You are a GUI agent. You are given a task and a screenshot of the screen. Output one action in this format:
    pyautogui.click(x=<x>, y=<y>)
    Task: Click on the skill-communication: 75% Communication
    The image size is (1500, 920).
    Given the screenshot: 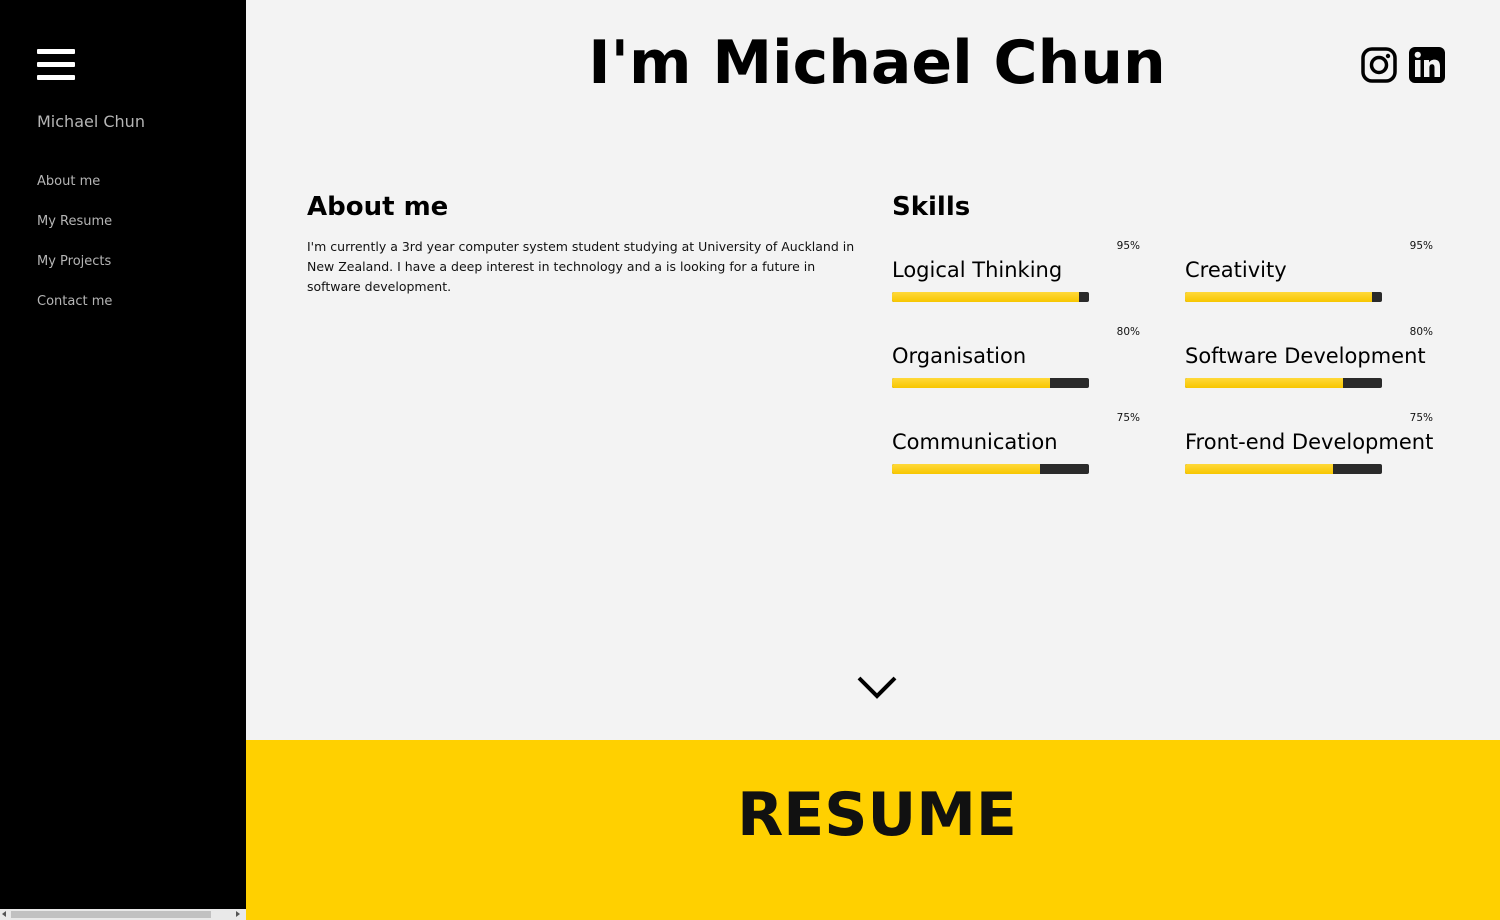 What is the action you would take?
    pyautogui.click(x=1017, y=447)
    